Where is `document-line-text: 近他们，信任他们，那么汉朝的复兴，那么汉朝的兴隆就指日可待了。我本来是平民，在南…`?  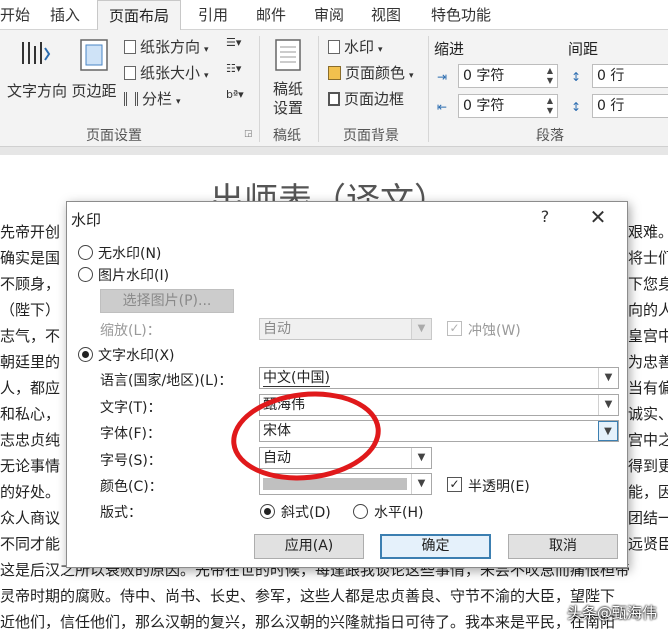 document-line-text: 近他们，信任他们，那么汉朝的复兴，那么汉朝的兴隆就指日可待了。我本来是平民，在南… is located at coordinates (308, 622).